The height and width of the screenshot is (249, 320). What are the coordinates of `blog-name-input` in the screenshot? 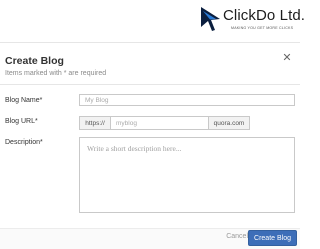 It's located at (187, 100).